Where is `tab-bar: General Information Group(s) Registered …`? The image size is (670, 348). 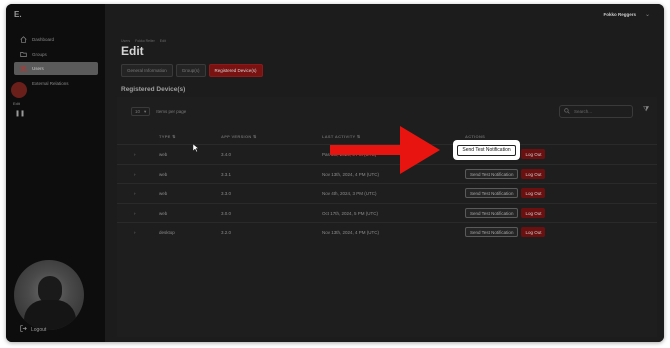
tab-bar: General Information Group(s) Registered … is located at coordinates (192, 70).